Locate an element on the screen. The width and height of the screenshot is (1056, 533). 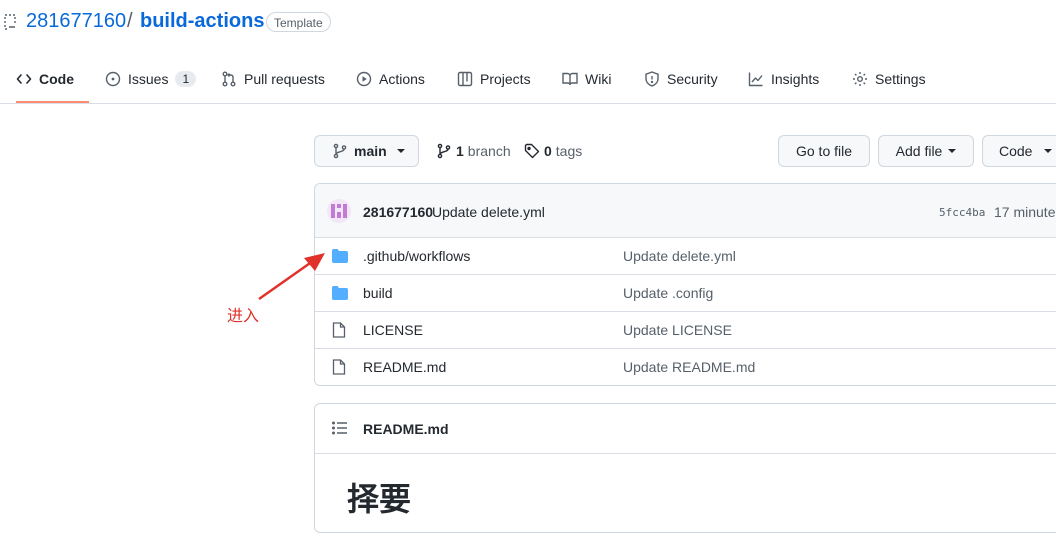
pull-request-icon is located at coordinates (229, 79).